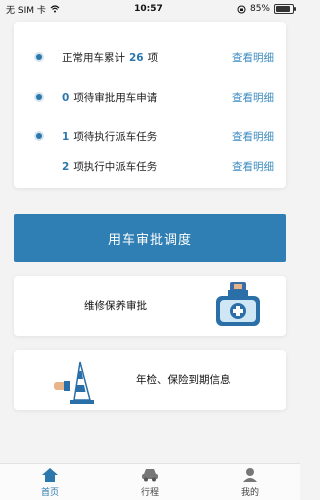 This screenshot has height=500, width=320. I want to click on maintenance-approval-label: 维修保养审批, so click(115, 306).